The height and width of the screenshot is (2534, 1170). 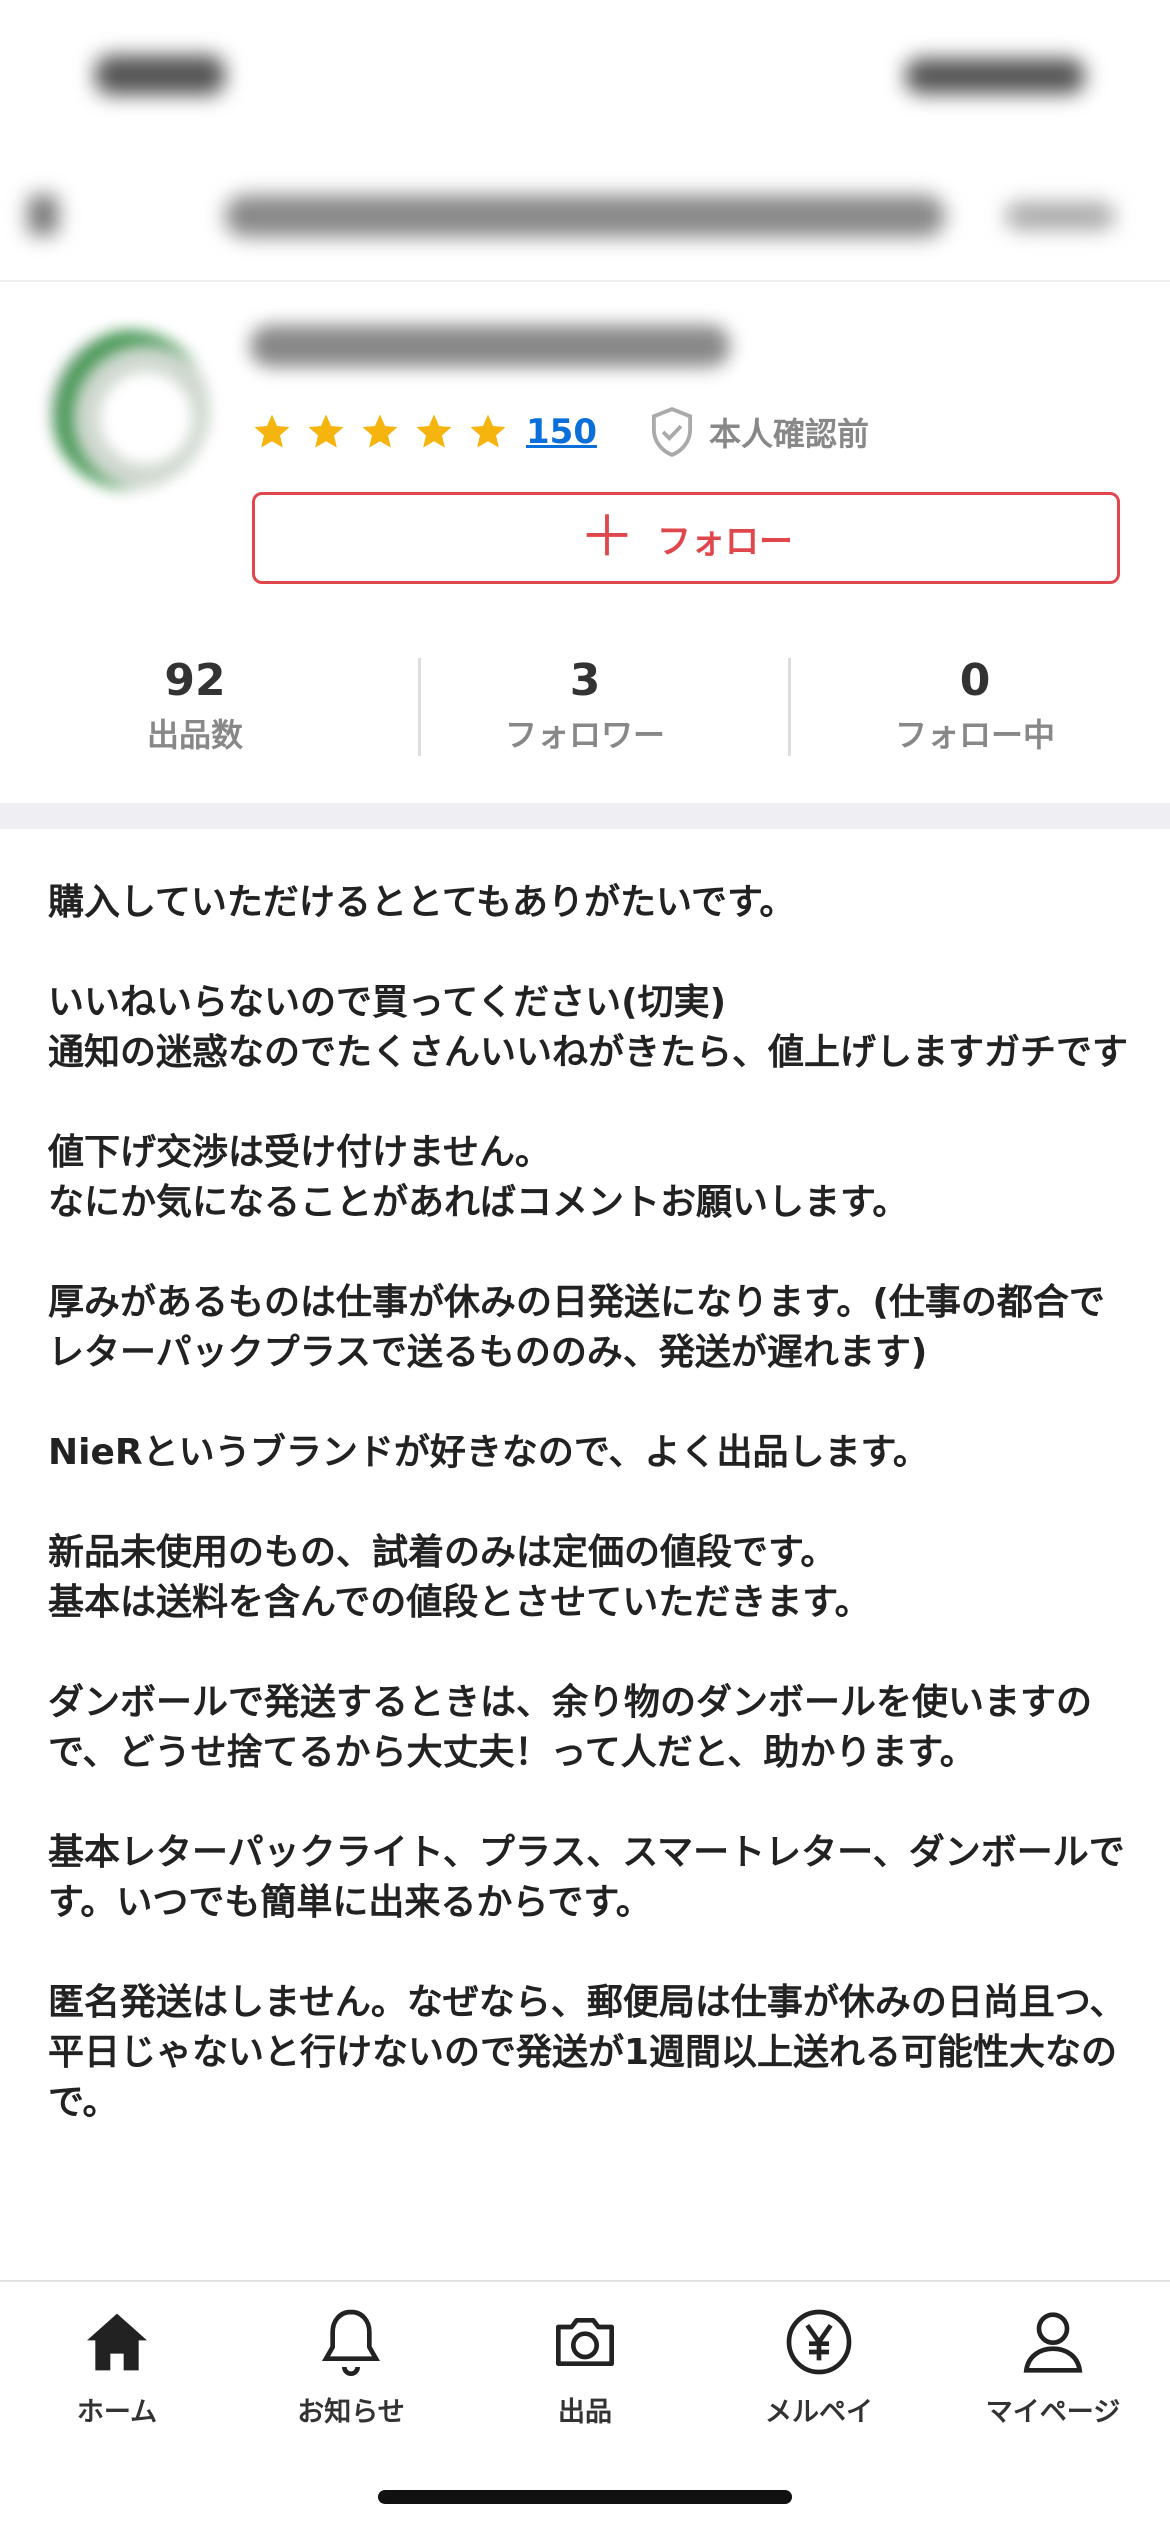 What do you see at coordinates (585, 2342) in the screenshot?
I see `camera-icon` at bounding box center [585, 2342].